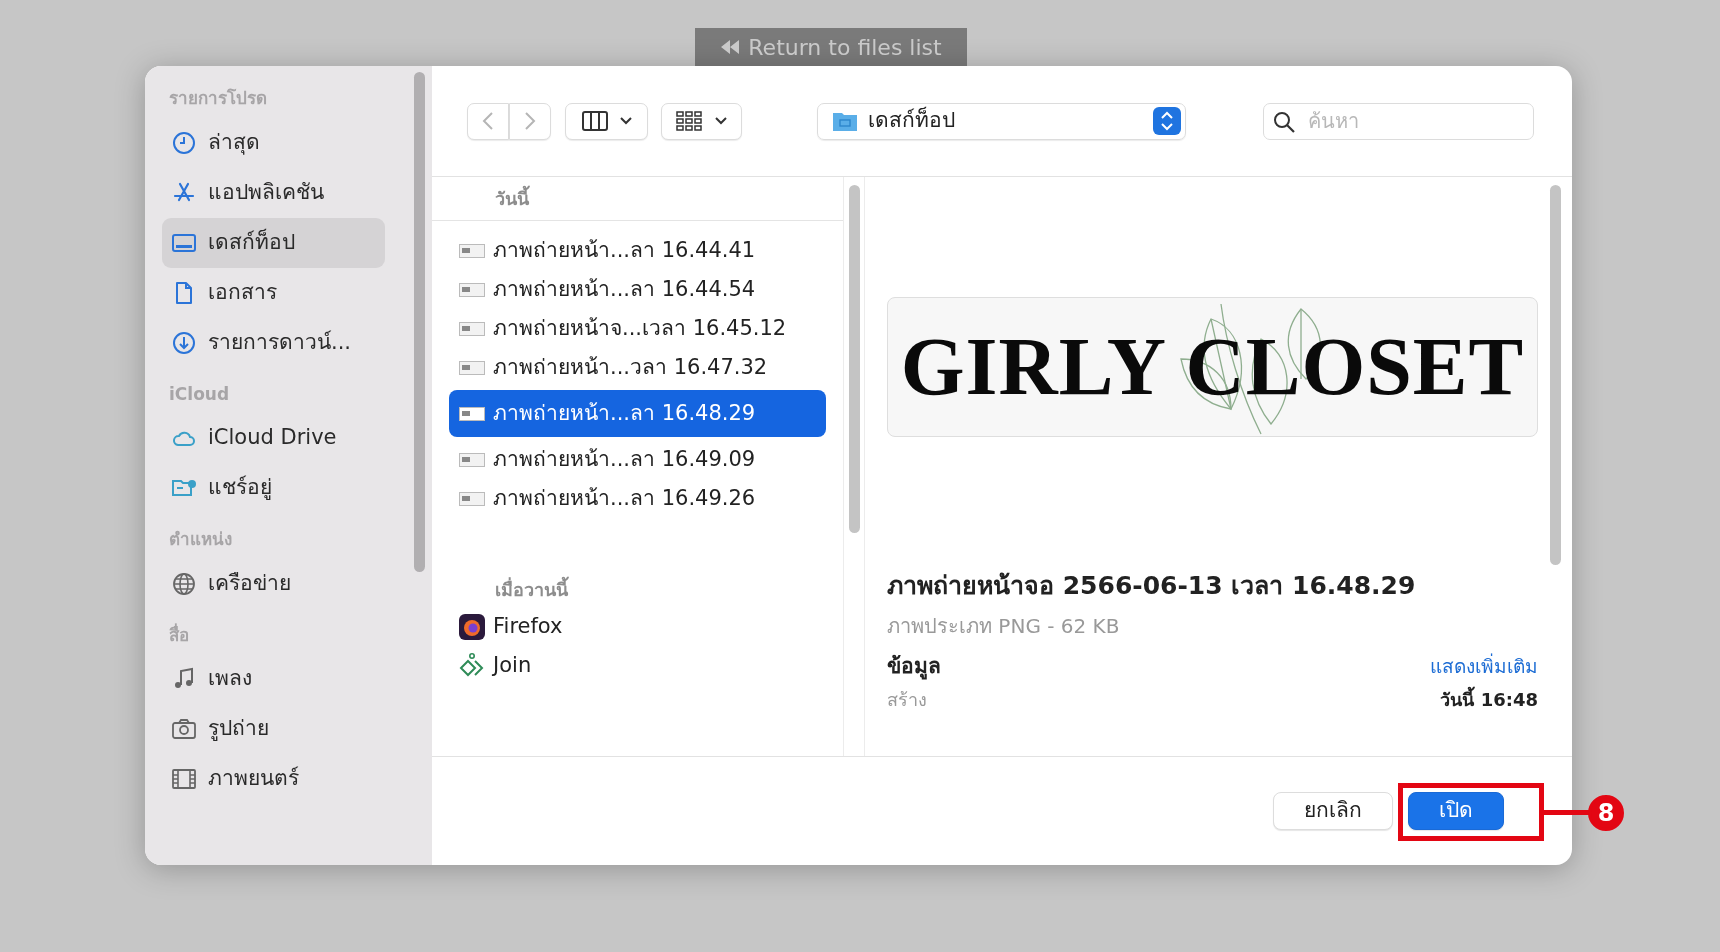  I want to click on film-icon, so click(184, 779).